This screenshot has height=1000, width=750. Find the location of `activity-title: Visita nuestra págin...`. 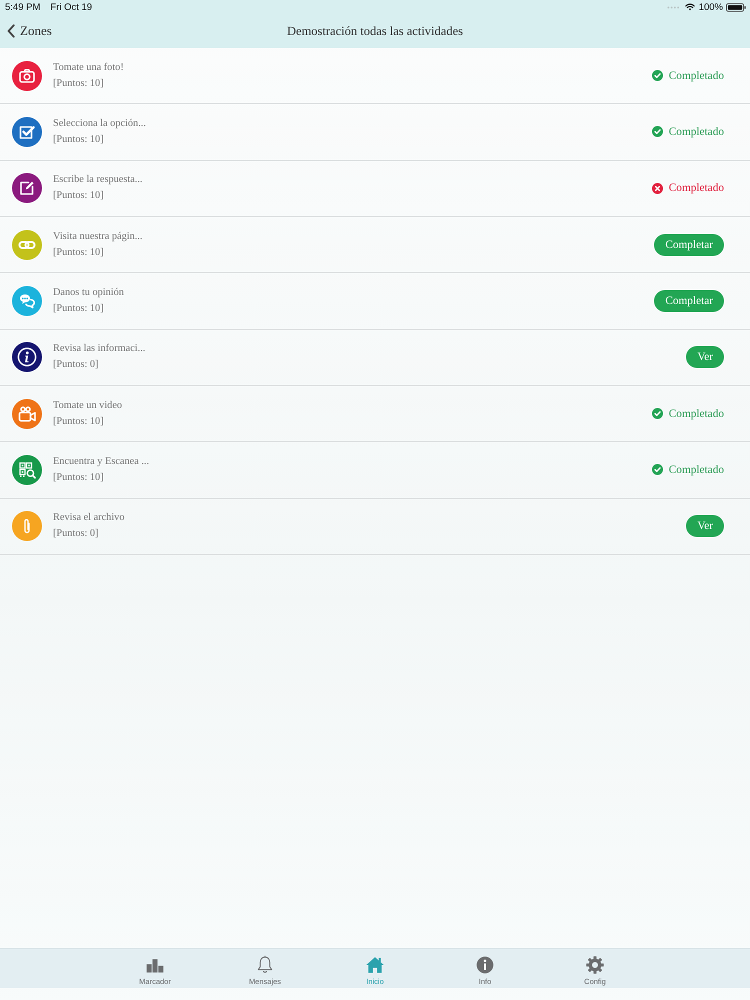

activity-title: Visita nuestra págin... is located at coordinates (97, 237).